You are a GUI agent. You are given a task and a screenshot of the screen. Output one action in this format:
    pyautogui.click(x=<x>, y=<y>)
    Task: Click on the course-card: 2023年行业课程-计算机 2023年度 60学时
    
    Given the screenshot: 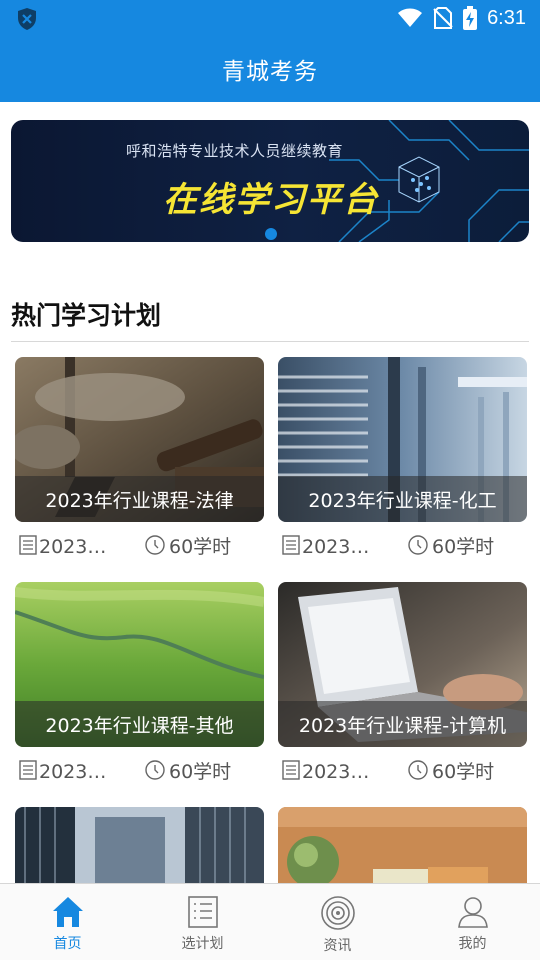 What is the action you would take?
    pyautogui.click(x=402, y=682)
    